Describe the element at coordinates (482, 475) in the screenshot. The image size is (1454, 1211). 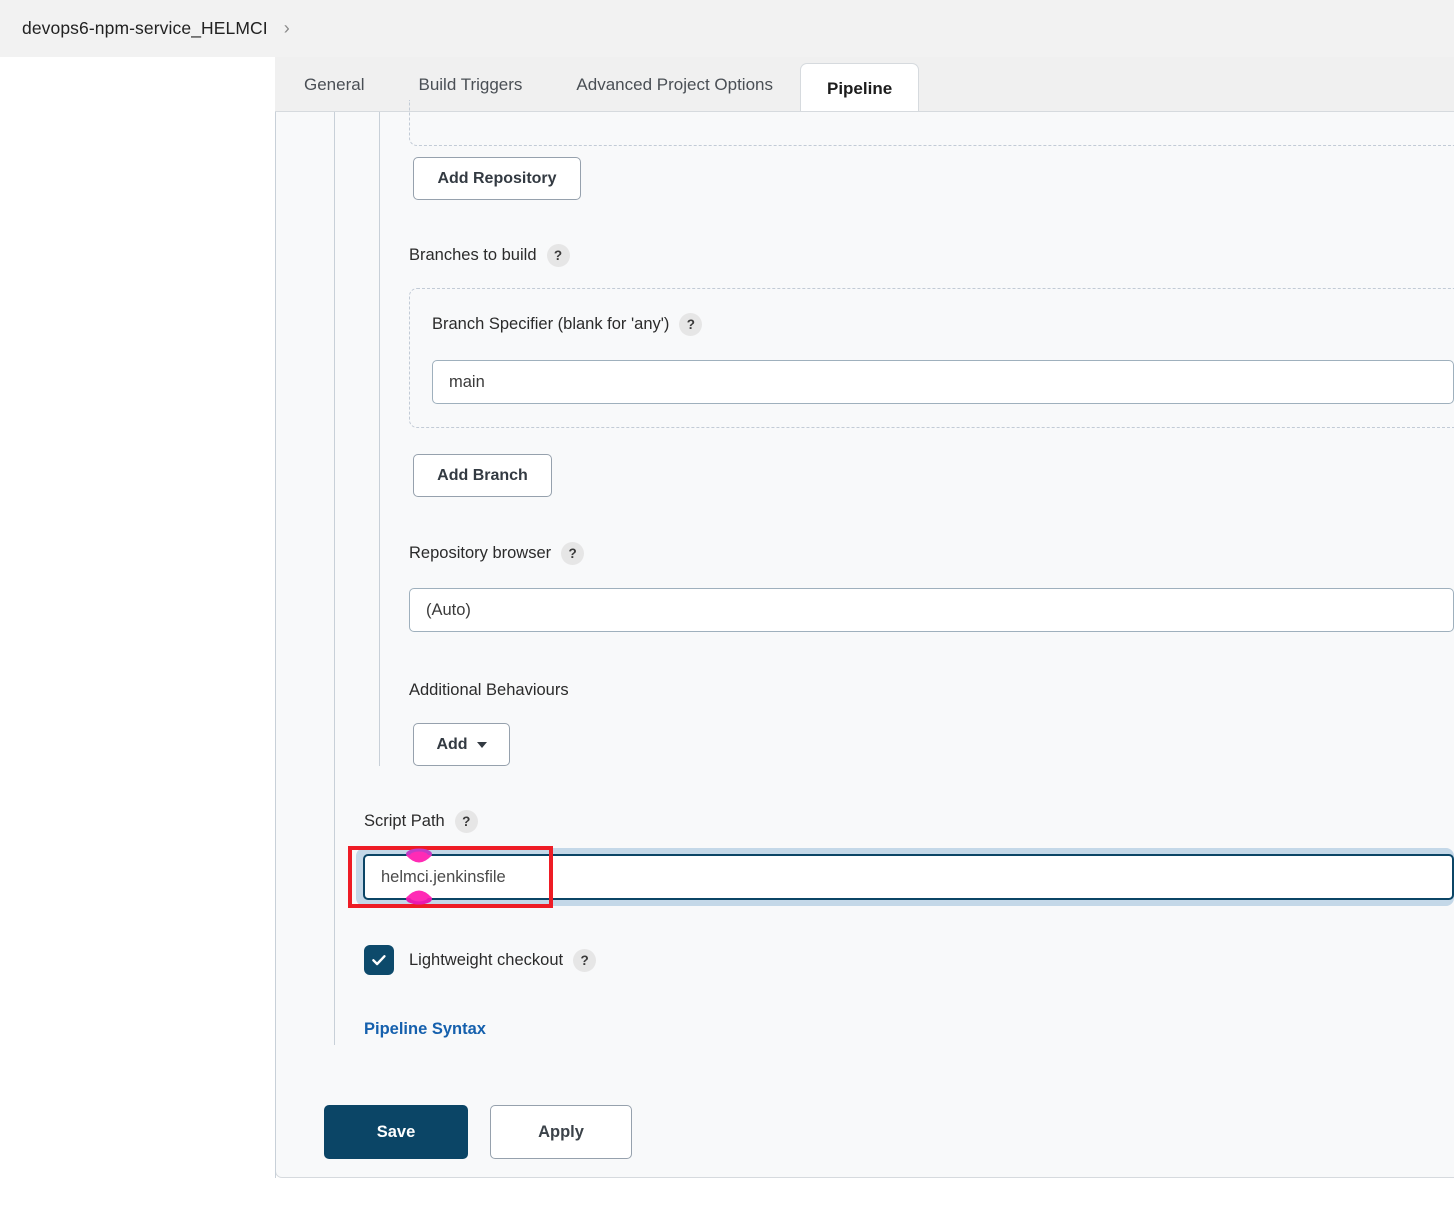
I see `add-branch-button: Add Branch` at that location.